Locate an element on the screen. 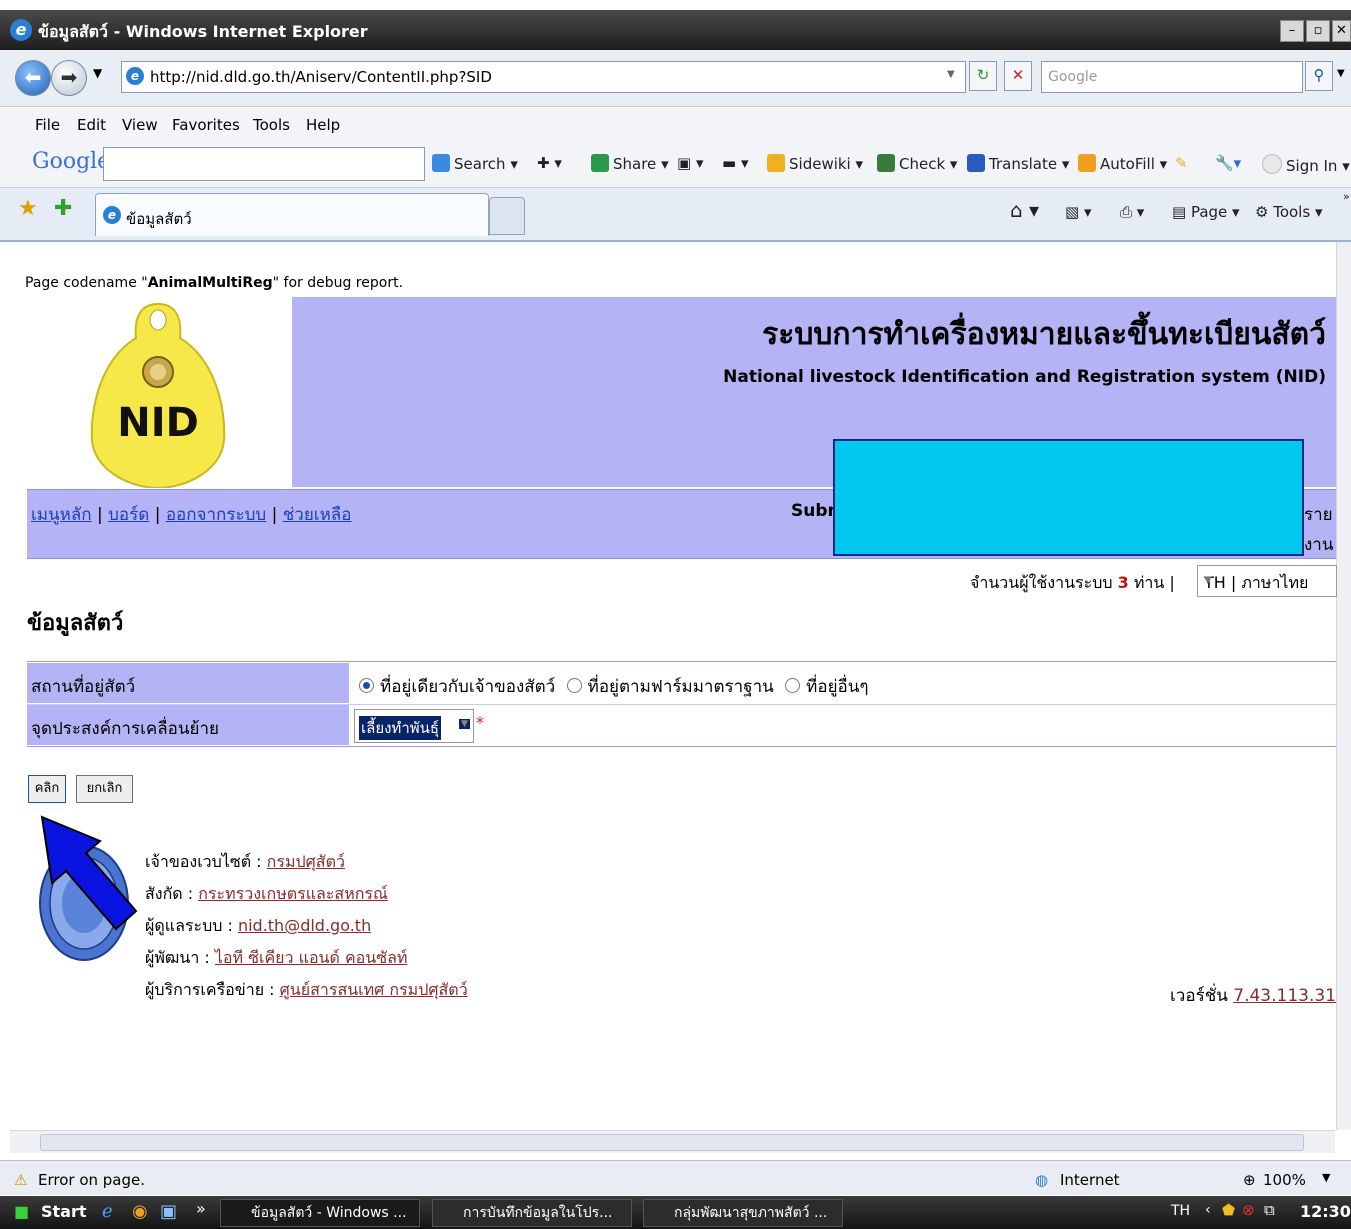 The width and height of the screenshot is (1351, 1229). footer-network-link: ศูนย์สารสนเทศ กรมปศุสัตว์ is located at coordinates (374, 989).